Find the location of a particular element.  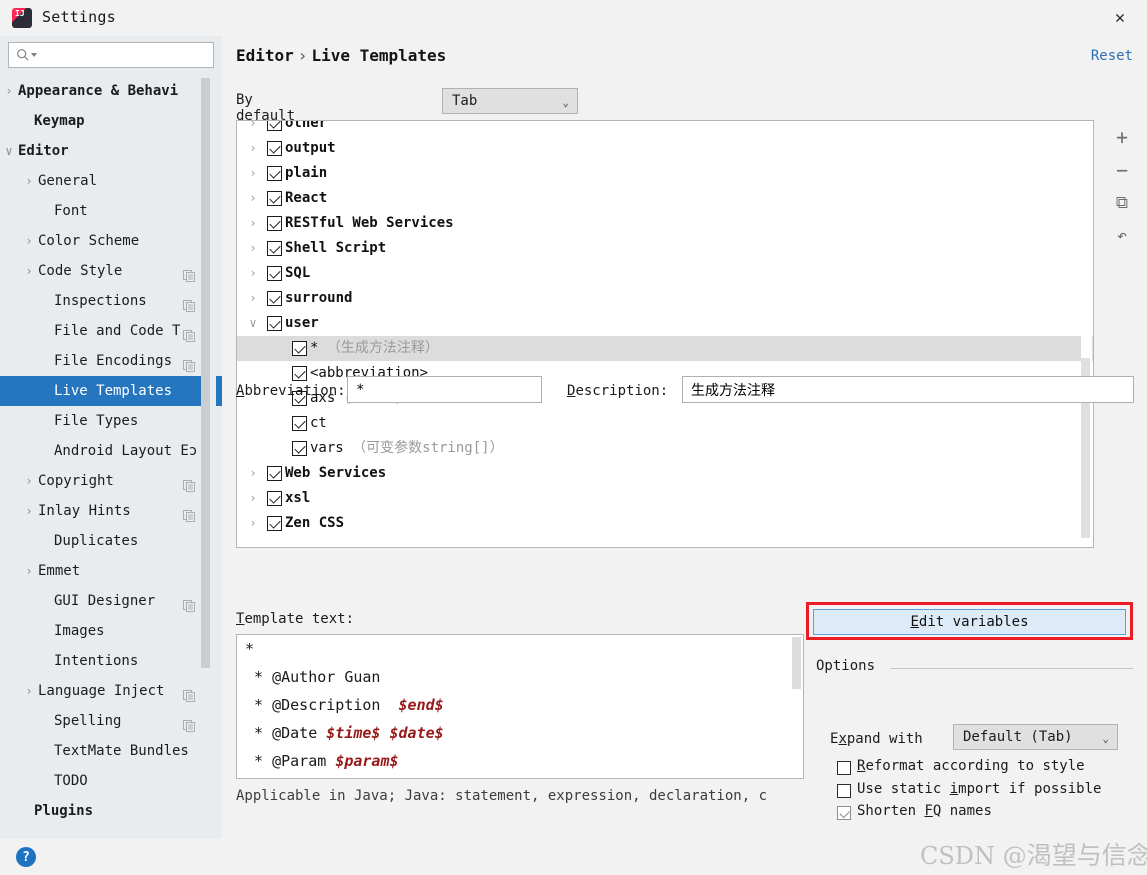

sidebar-item-color-scheme: › Color Scheme is located at coordinates (111, 241).